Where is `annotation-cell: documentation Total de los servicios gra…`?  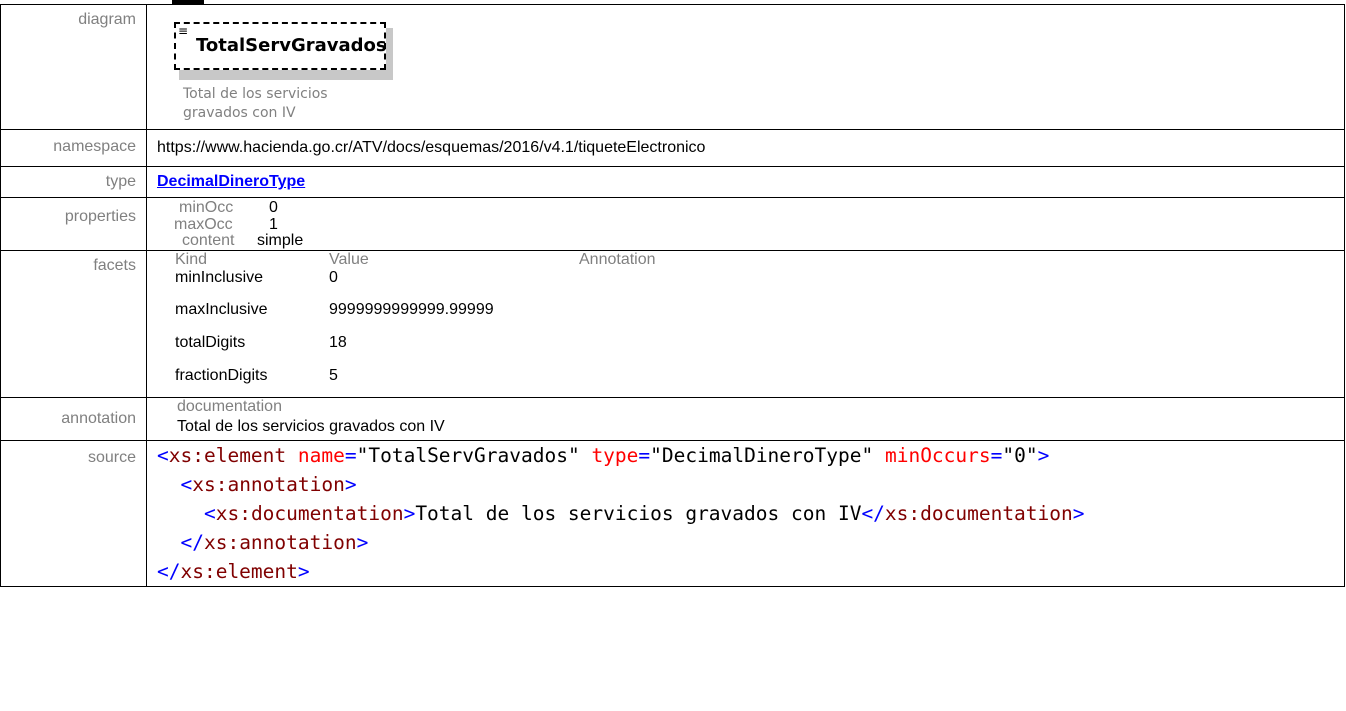 annotation-cell: documentation Total de los servicios gra… is located at coordinates (745, 419).